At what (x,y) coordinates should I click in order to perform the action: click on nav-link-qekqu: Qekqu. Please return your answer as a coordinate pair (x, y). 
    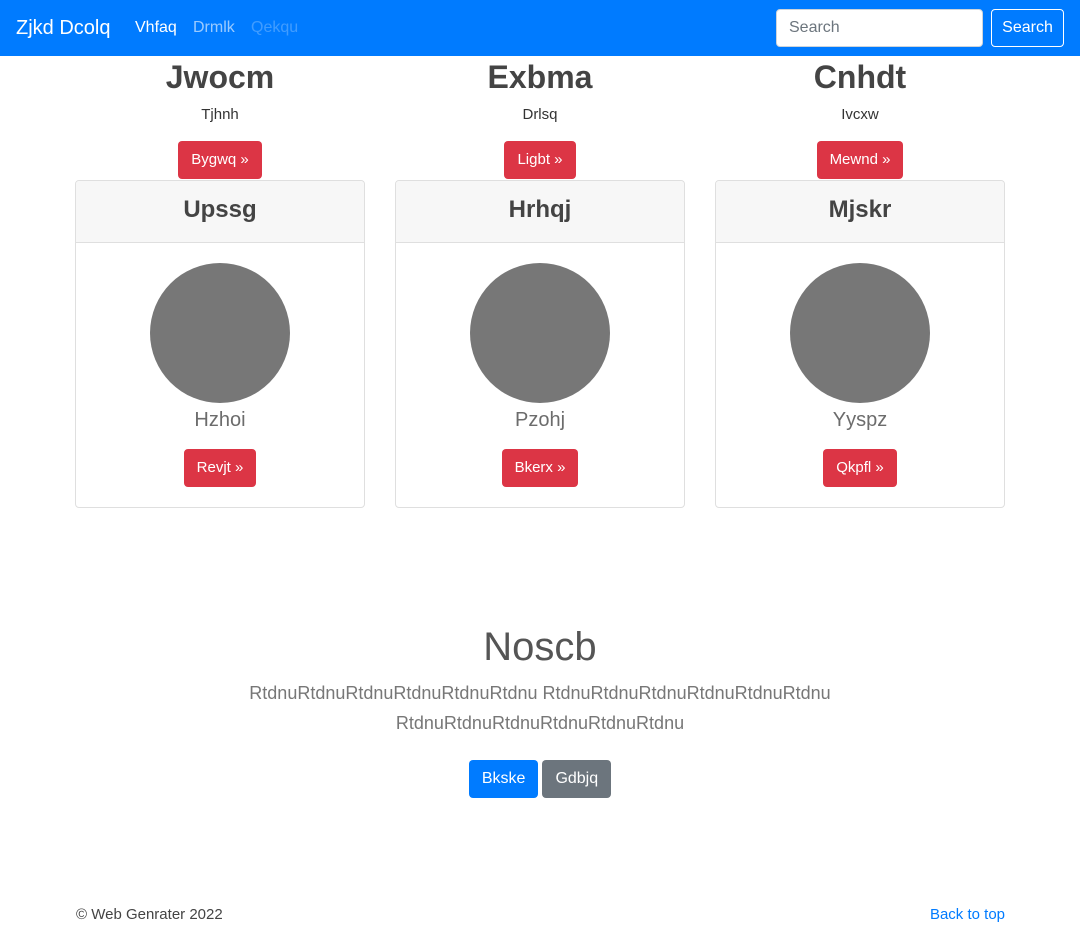
    Looking at the image, I should click on (274, 28).